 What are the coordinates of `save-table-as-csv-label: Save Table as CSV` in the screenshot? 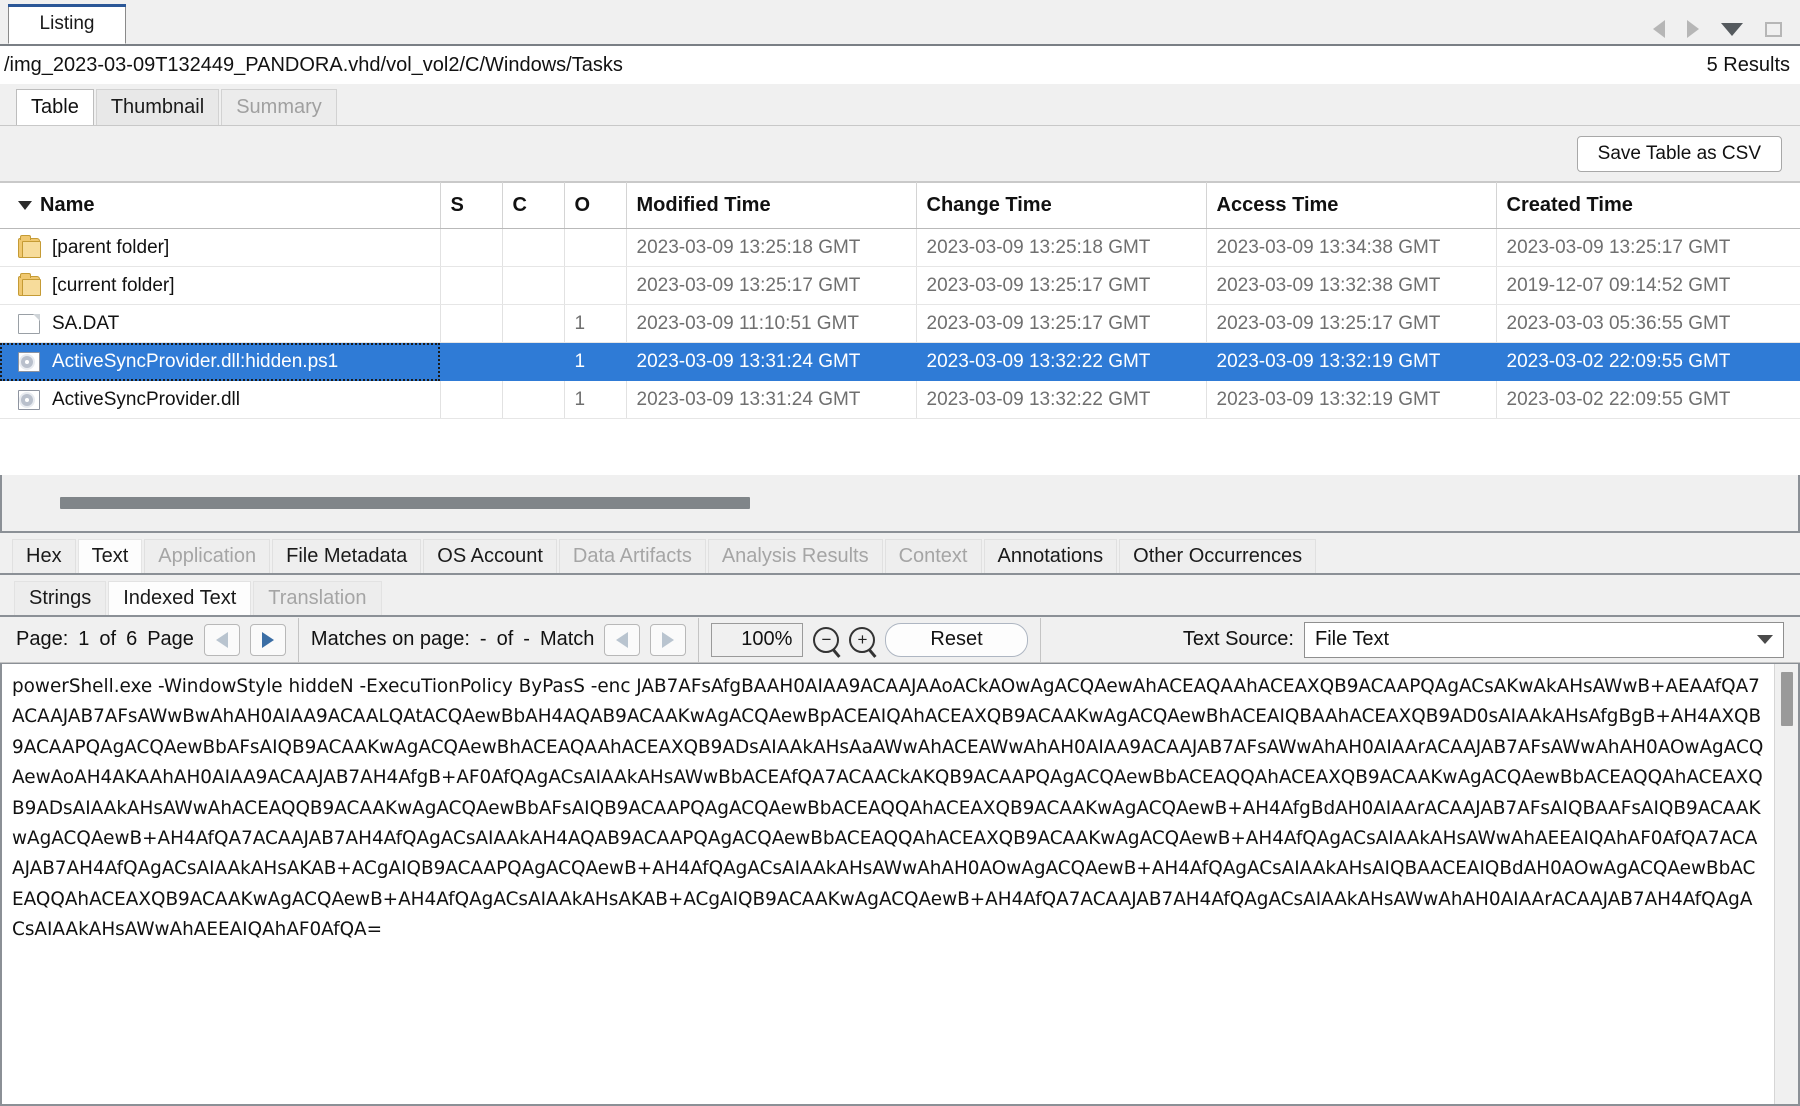 It's located at (1679, 153).